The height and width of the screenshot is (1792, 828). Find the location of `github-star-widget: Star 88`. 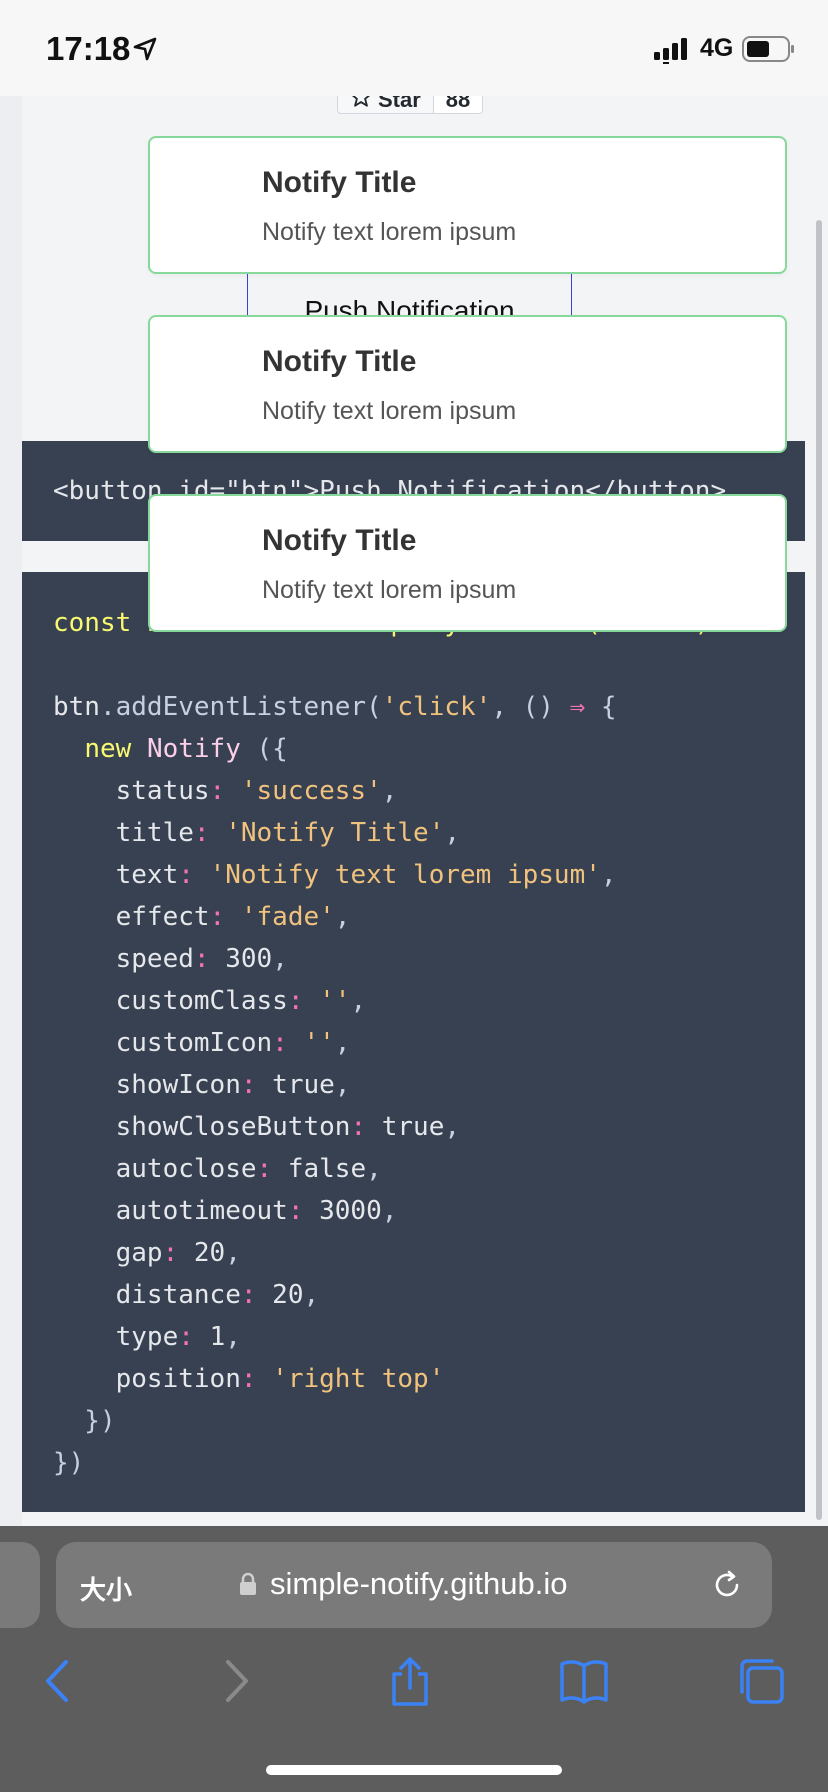

github-star-widget: Star 88 is located at coordinates (410, 105).